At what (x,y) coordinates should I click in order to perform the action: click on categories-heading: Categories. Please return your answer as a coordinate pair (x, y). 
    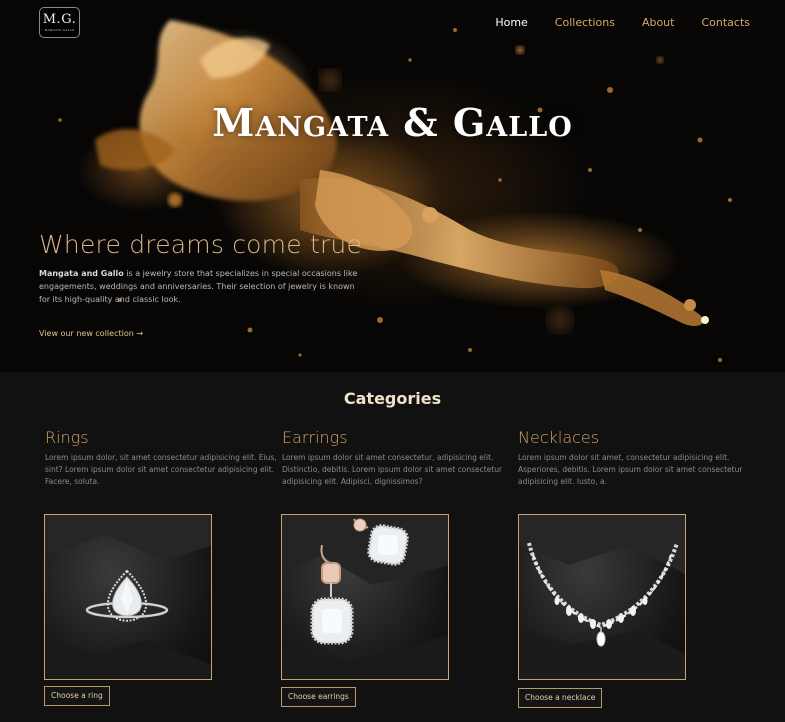
    Looking at the image, I should click on (392, 398).